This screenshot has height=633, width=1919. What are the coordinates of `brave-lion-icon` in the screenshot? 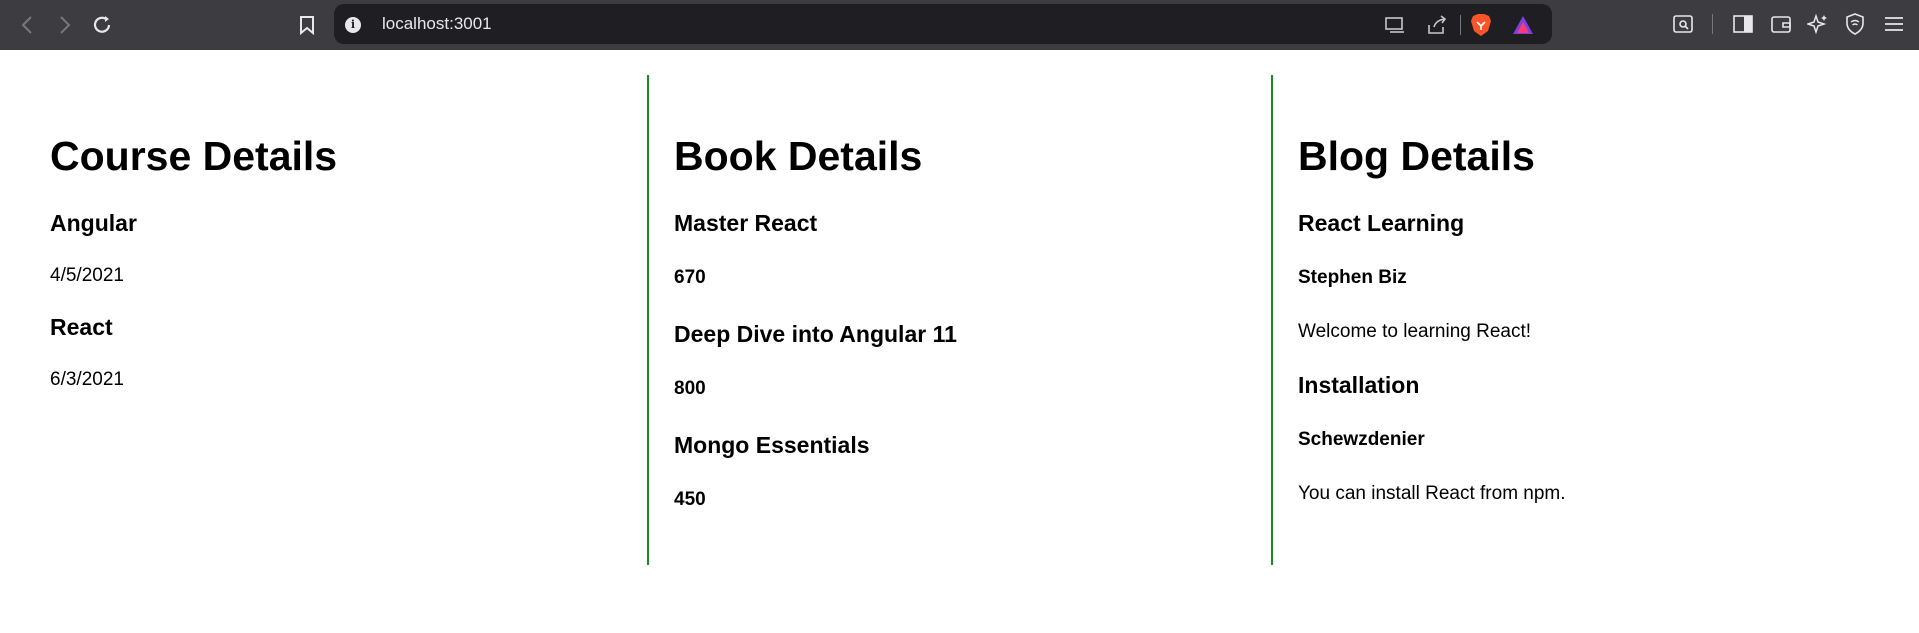 It's located at (1481, 25).